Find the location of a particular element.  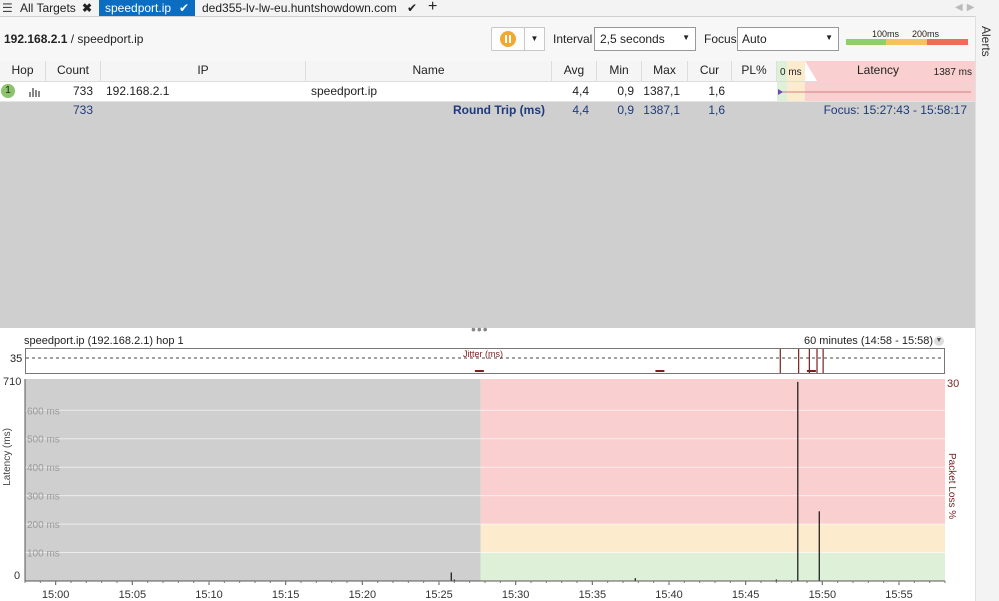

column-header-min: Min is located at coordinates (619, 71).